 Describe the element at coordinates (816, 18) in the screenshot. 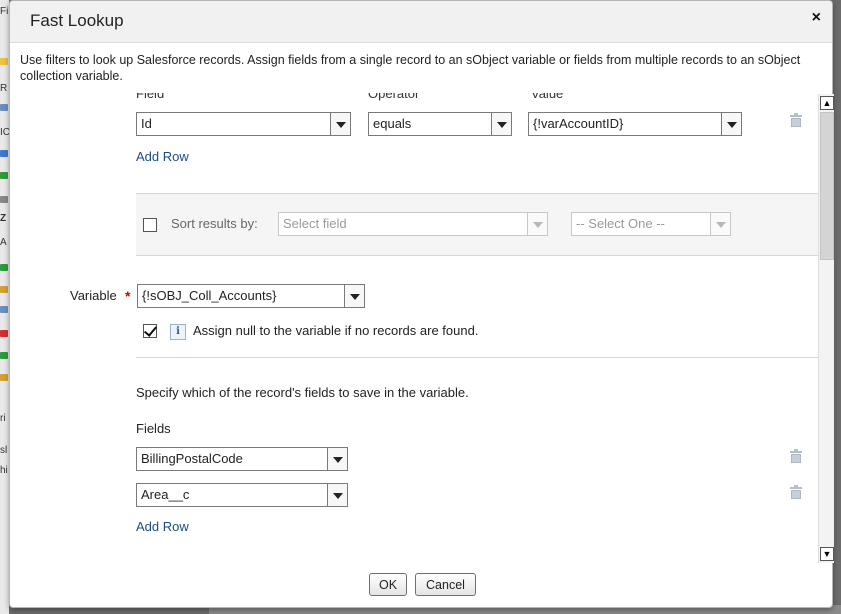

I see `close-icon: ×` at that location.